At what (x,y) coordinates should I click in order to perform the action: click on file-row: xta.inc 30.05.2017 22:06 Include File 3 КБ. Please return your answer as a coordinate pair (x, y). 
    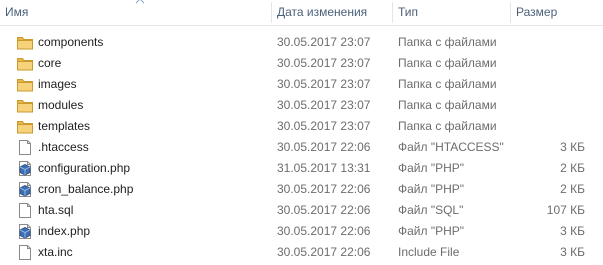
    Looking at the image, I should click on (301, 252).